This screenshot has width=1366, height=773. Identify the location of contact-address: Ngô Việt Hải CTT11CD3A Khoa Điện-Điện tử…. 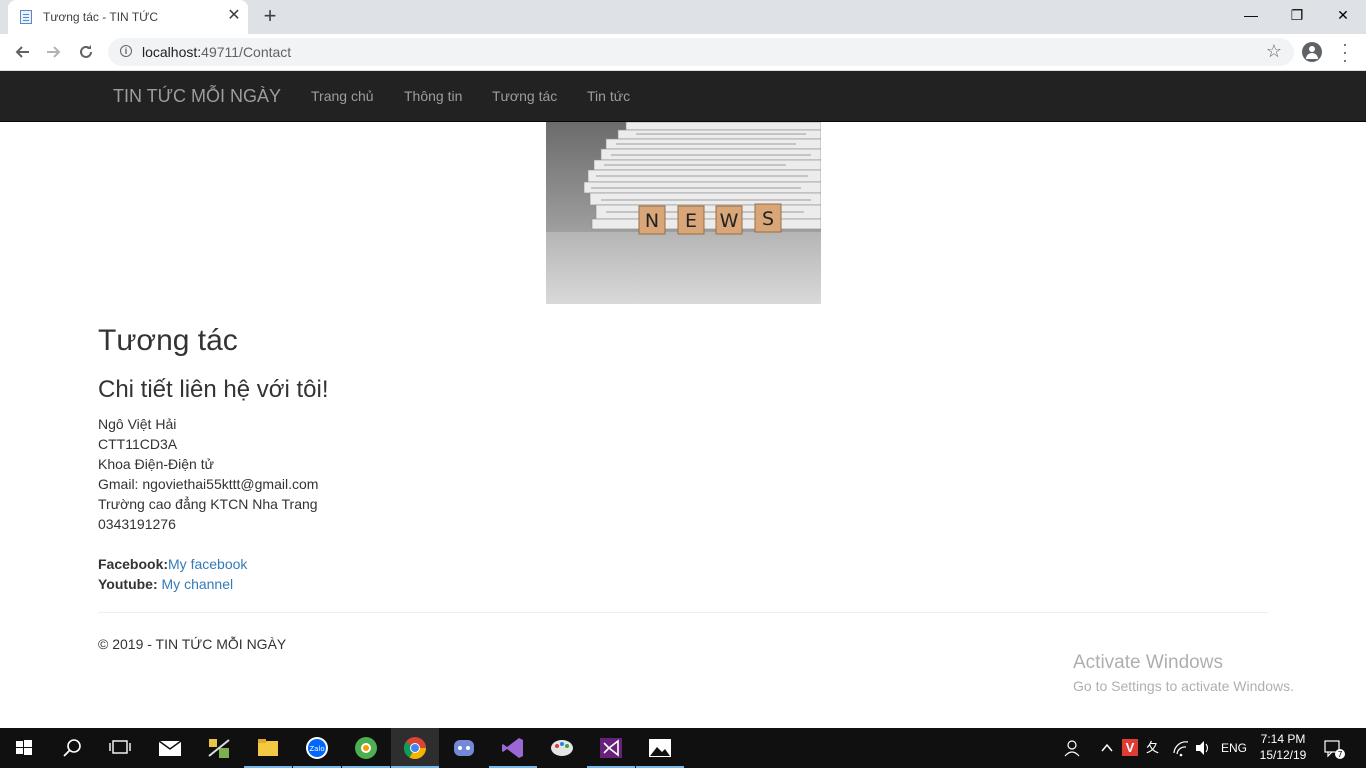
(208, 474).